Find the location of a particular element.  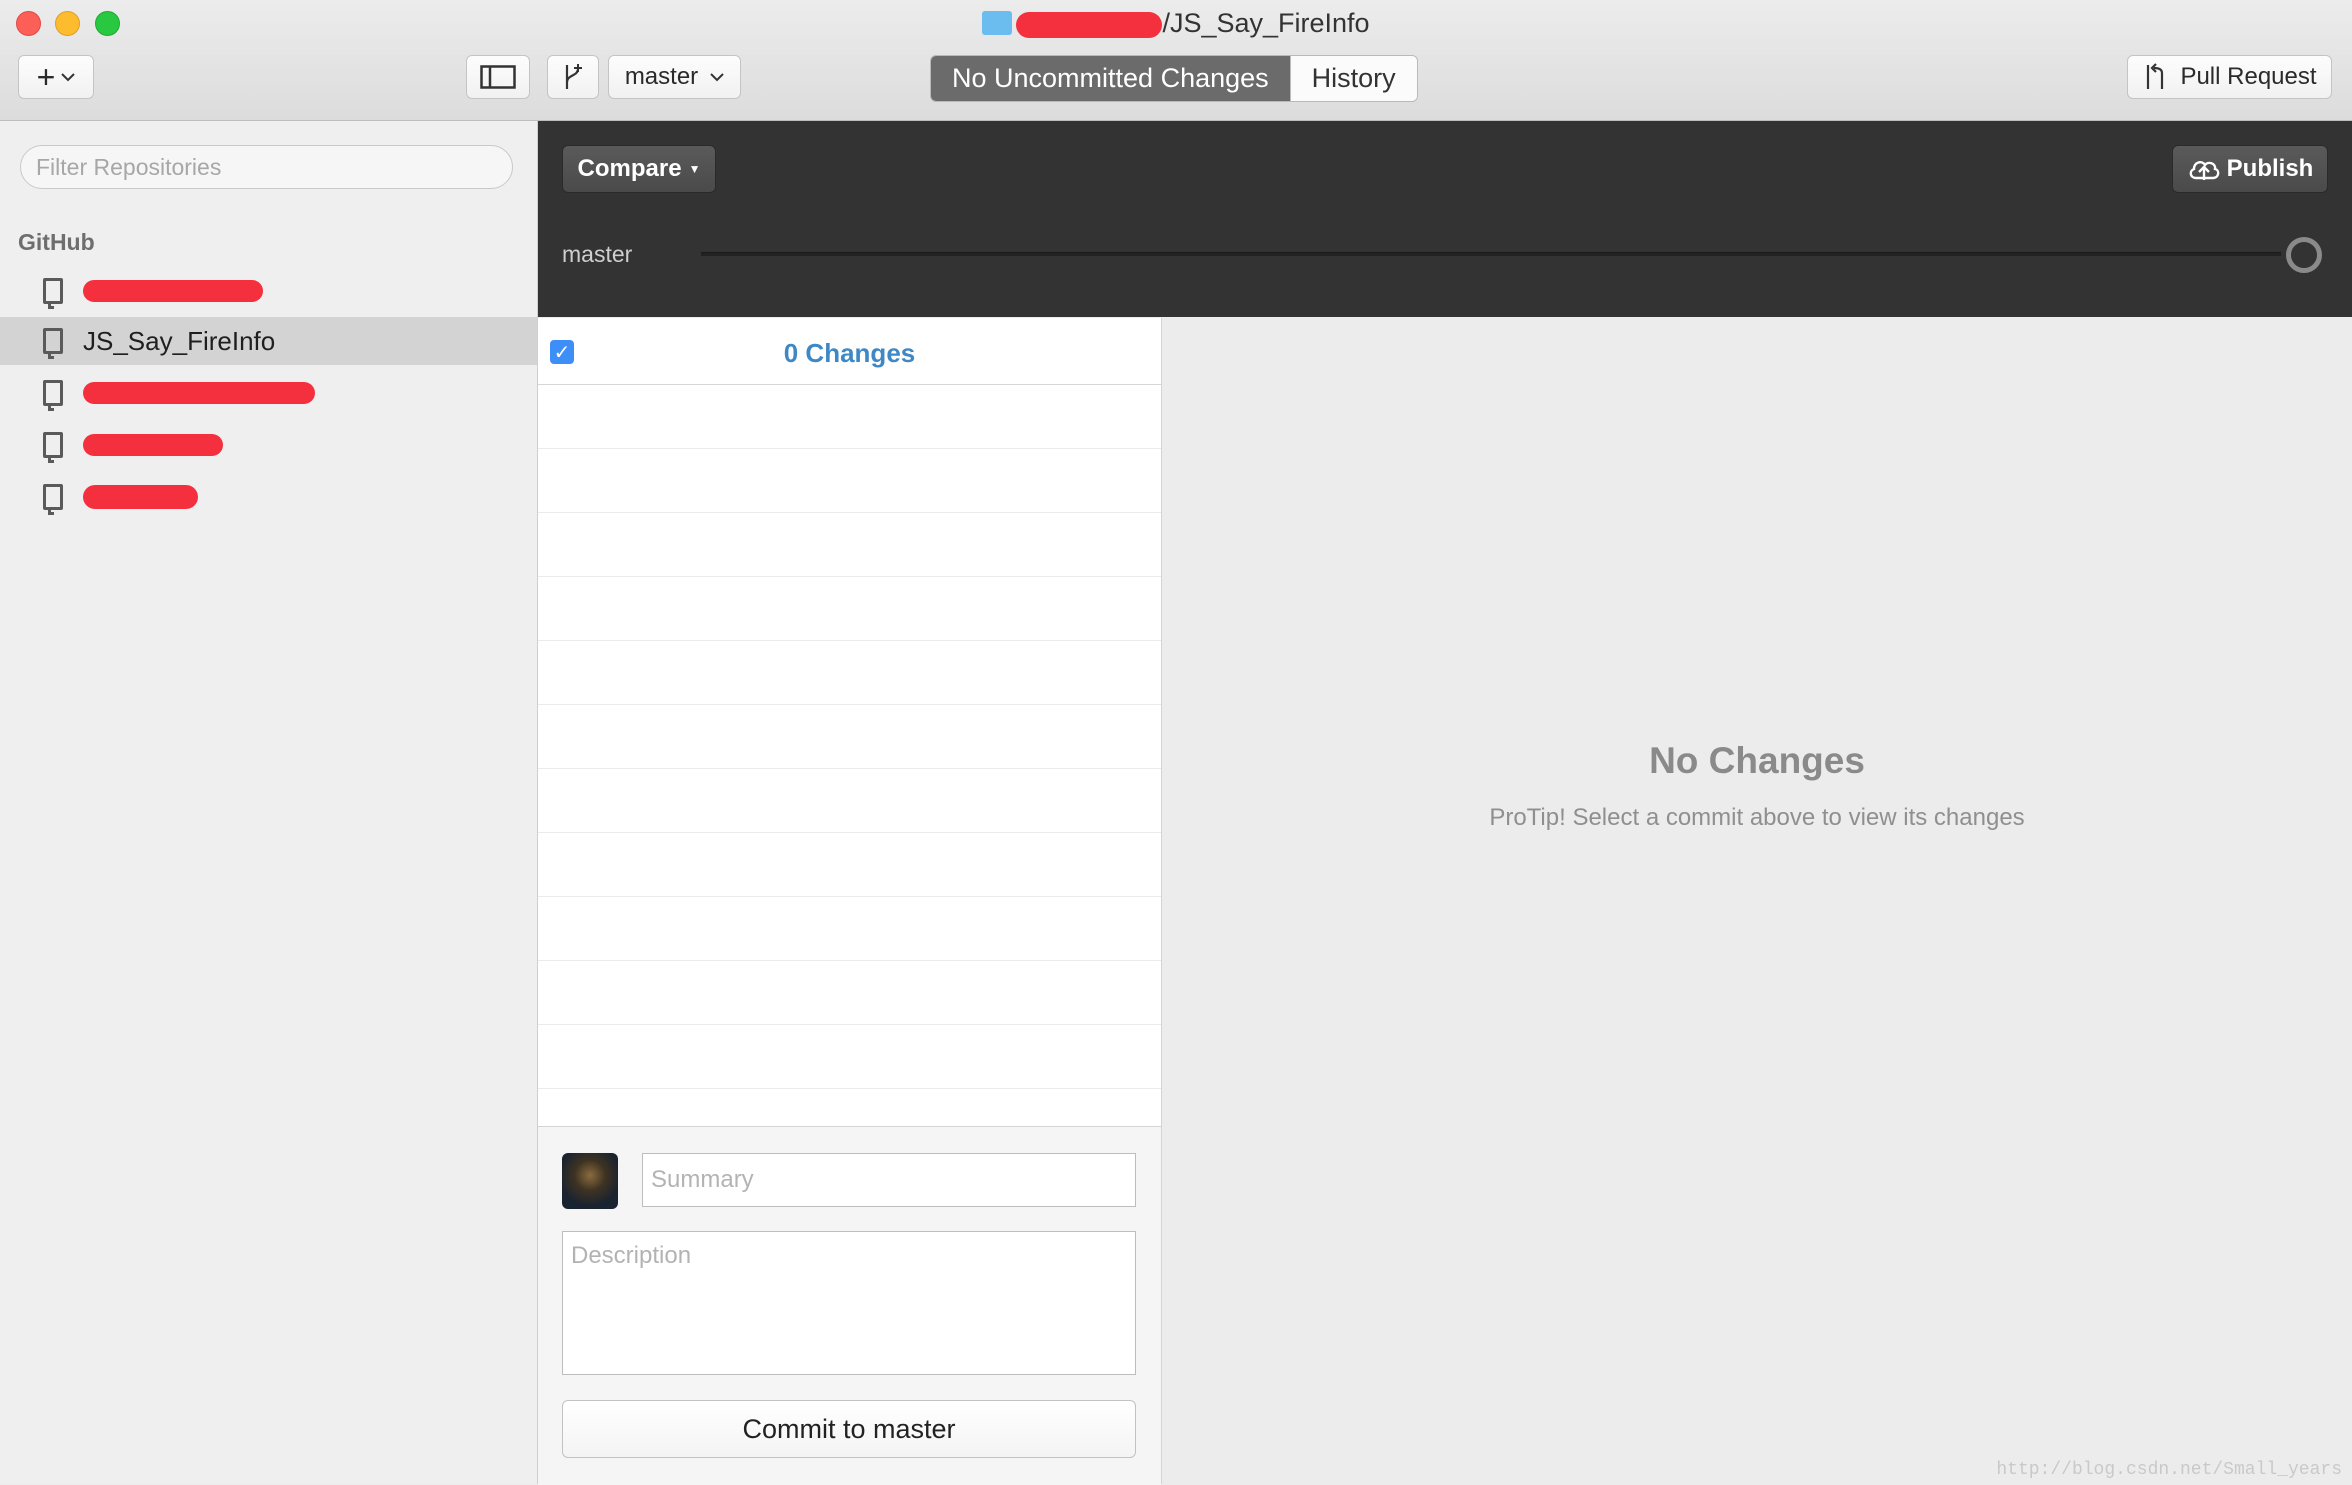

sync-status-icon is located at coordinates (2304, 255).